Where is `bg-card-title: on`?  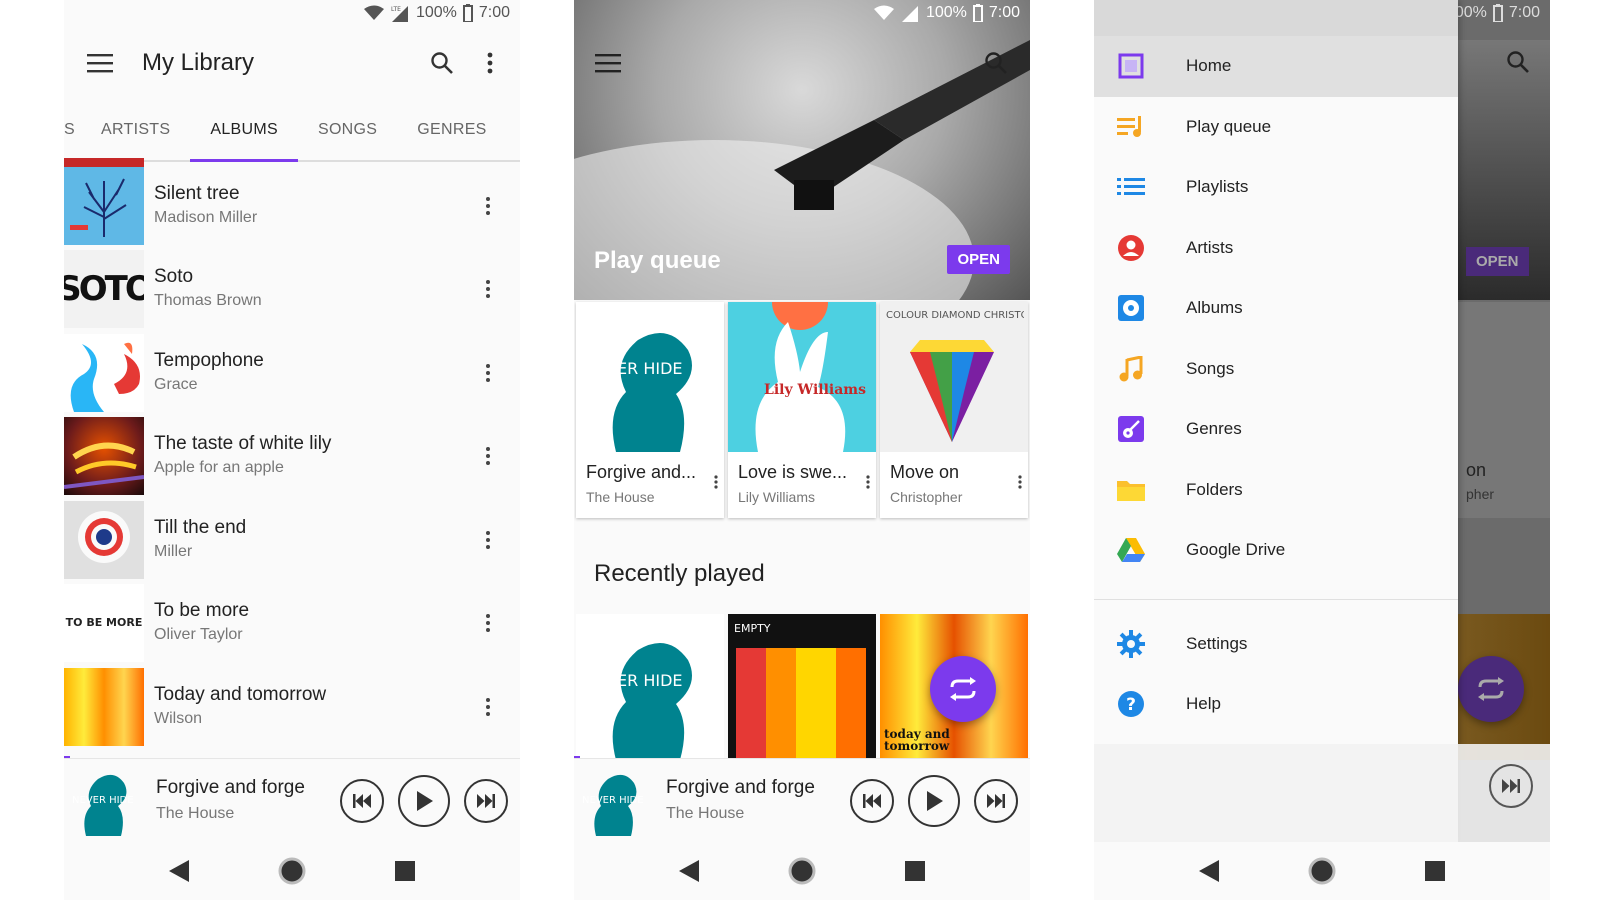
bg-card-title: on is located at coordinates (1476, 470).